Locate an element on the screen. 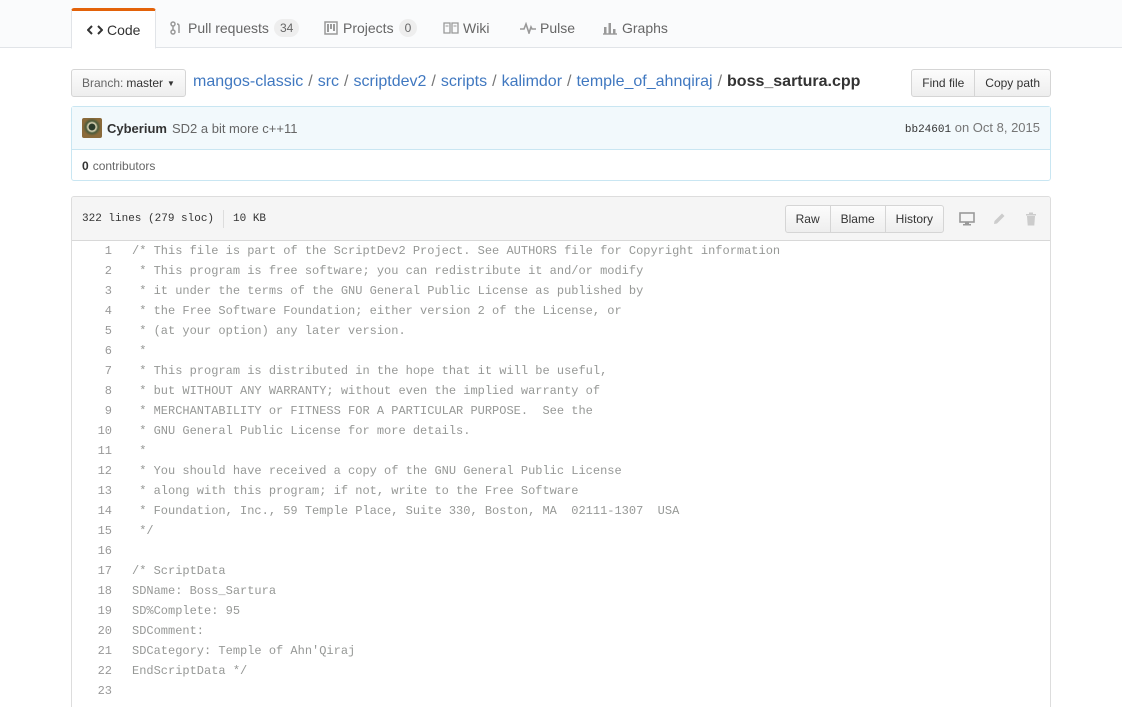 The image size is (1122, 707). line-number: 16 is located at coordinates (92, 551).